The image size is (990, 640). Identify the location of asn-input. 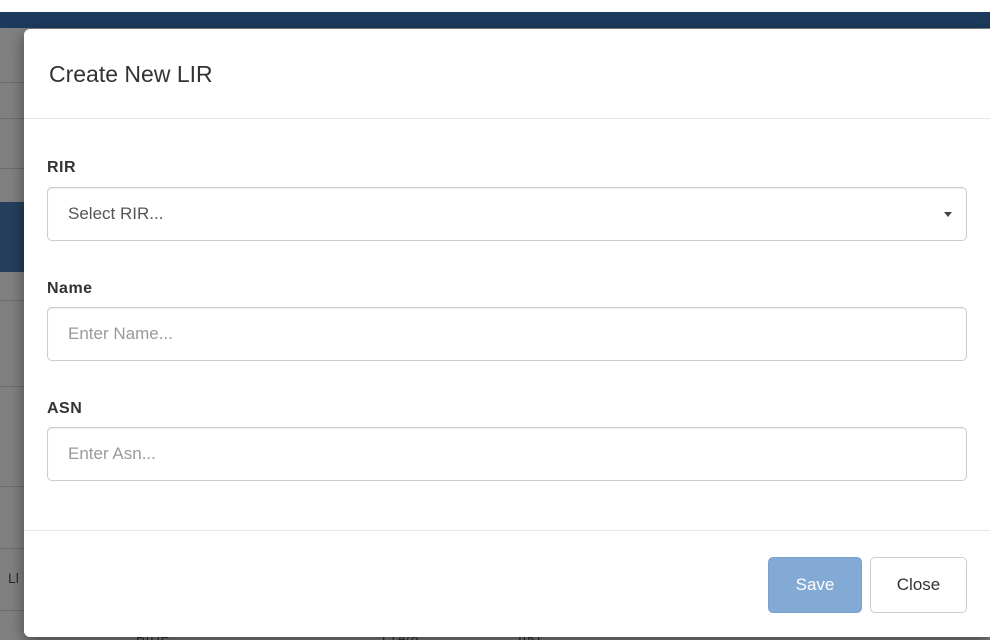
(507, 454).